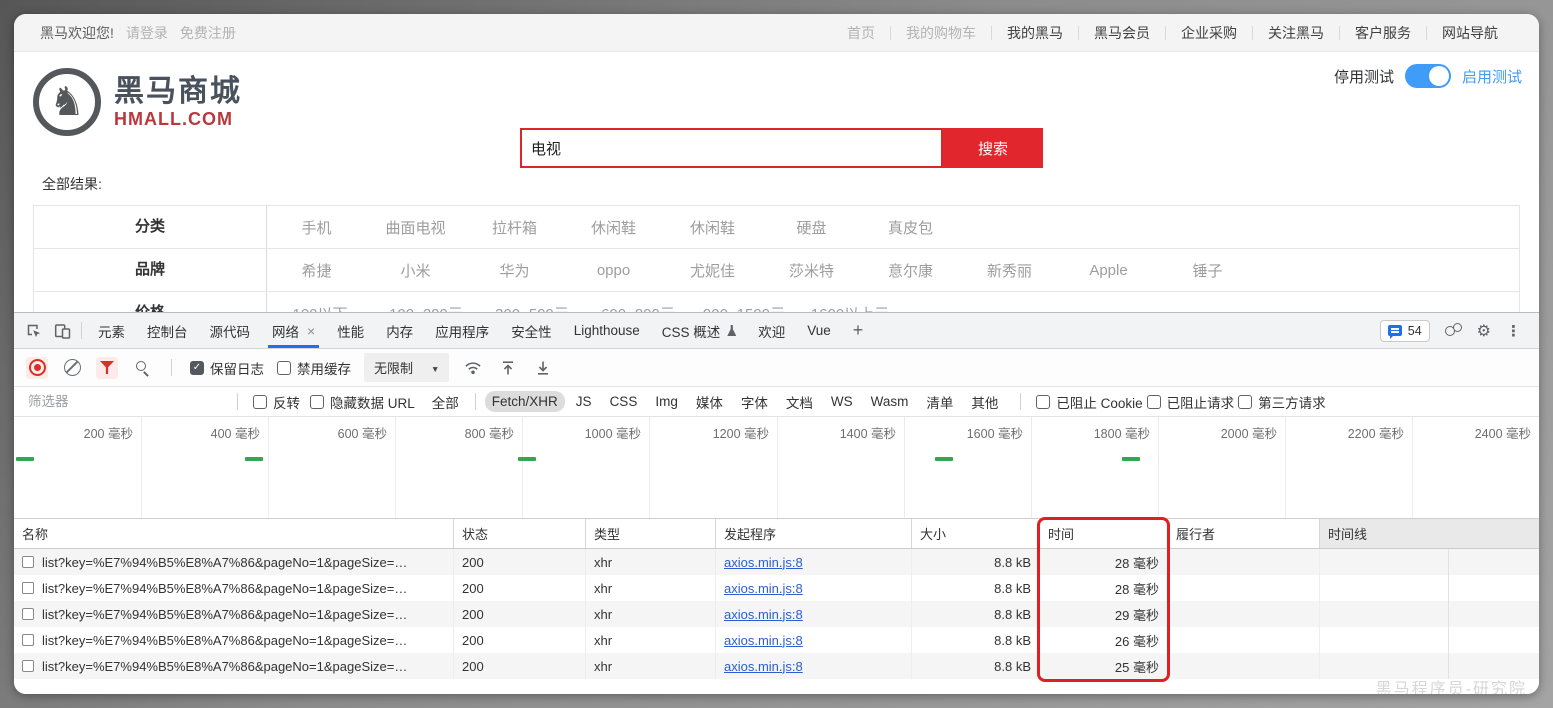 The image size is (1553, 708). I want to click on import-har-icon, so click(508, 368).